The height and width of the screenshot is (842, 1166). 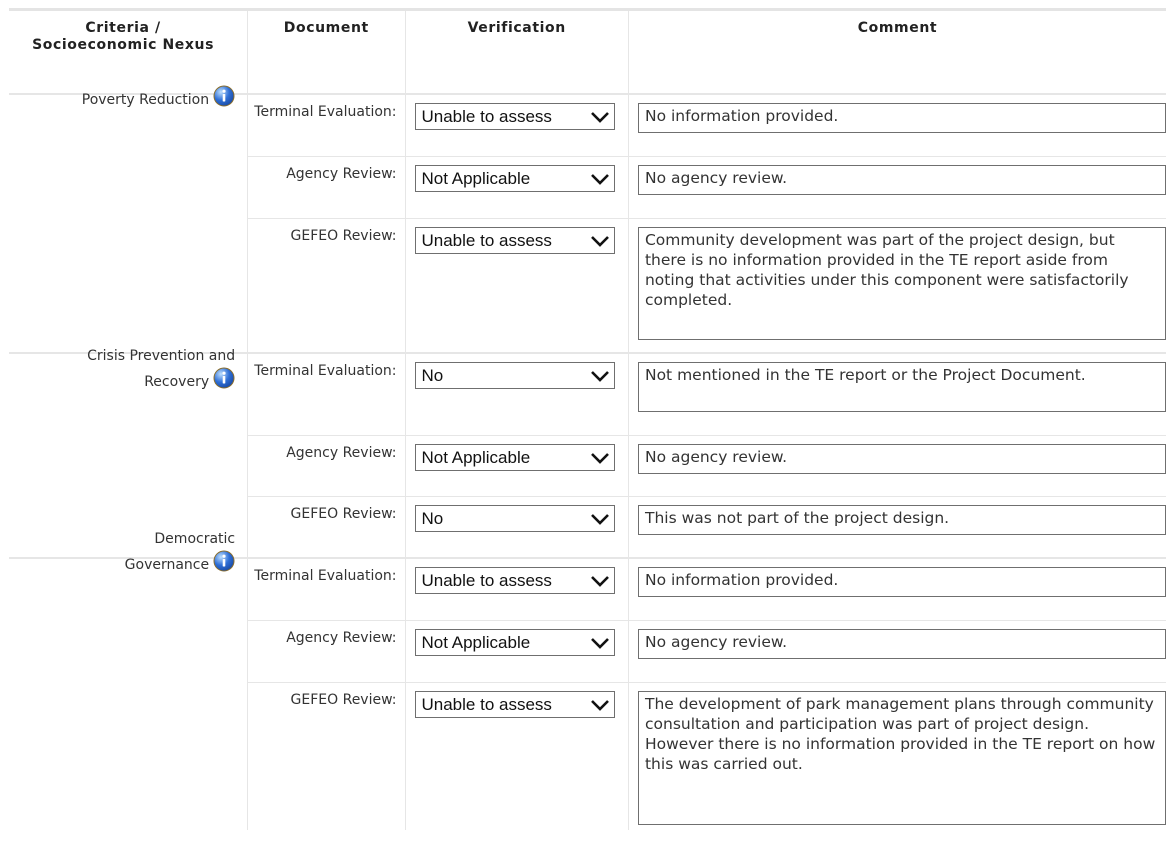 I want to click on header-verification: Verification, so click(x=517, y=53).